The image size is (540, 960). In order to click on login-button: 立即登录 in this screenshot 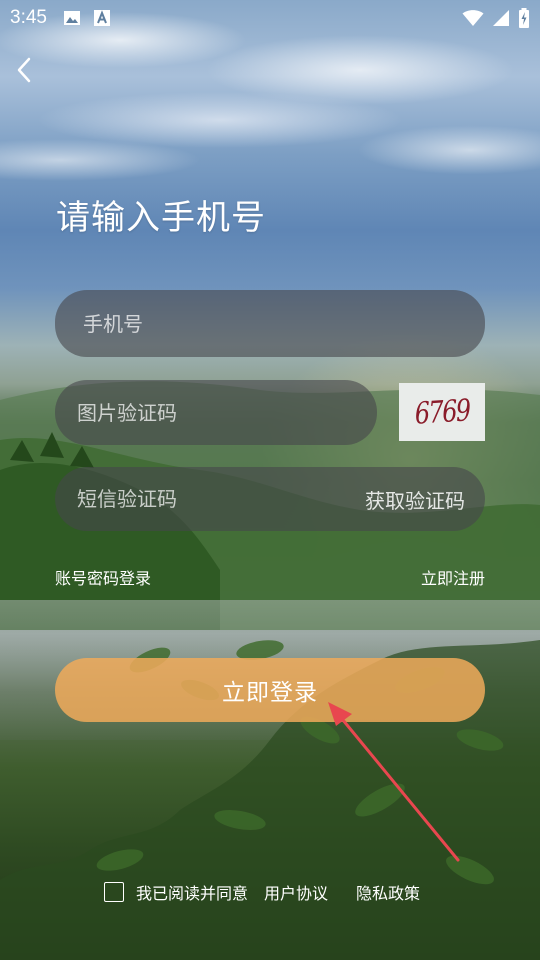, I will do `click(270, 690)`.